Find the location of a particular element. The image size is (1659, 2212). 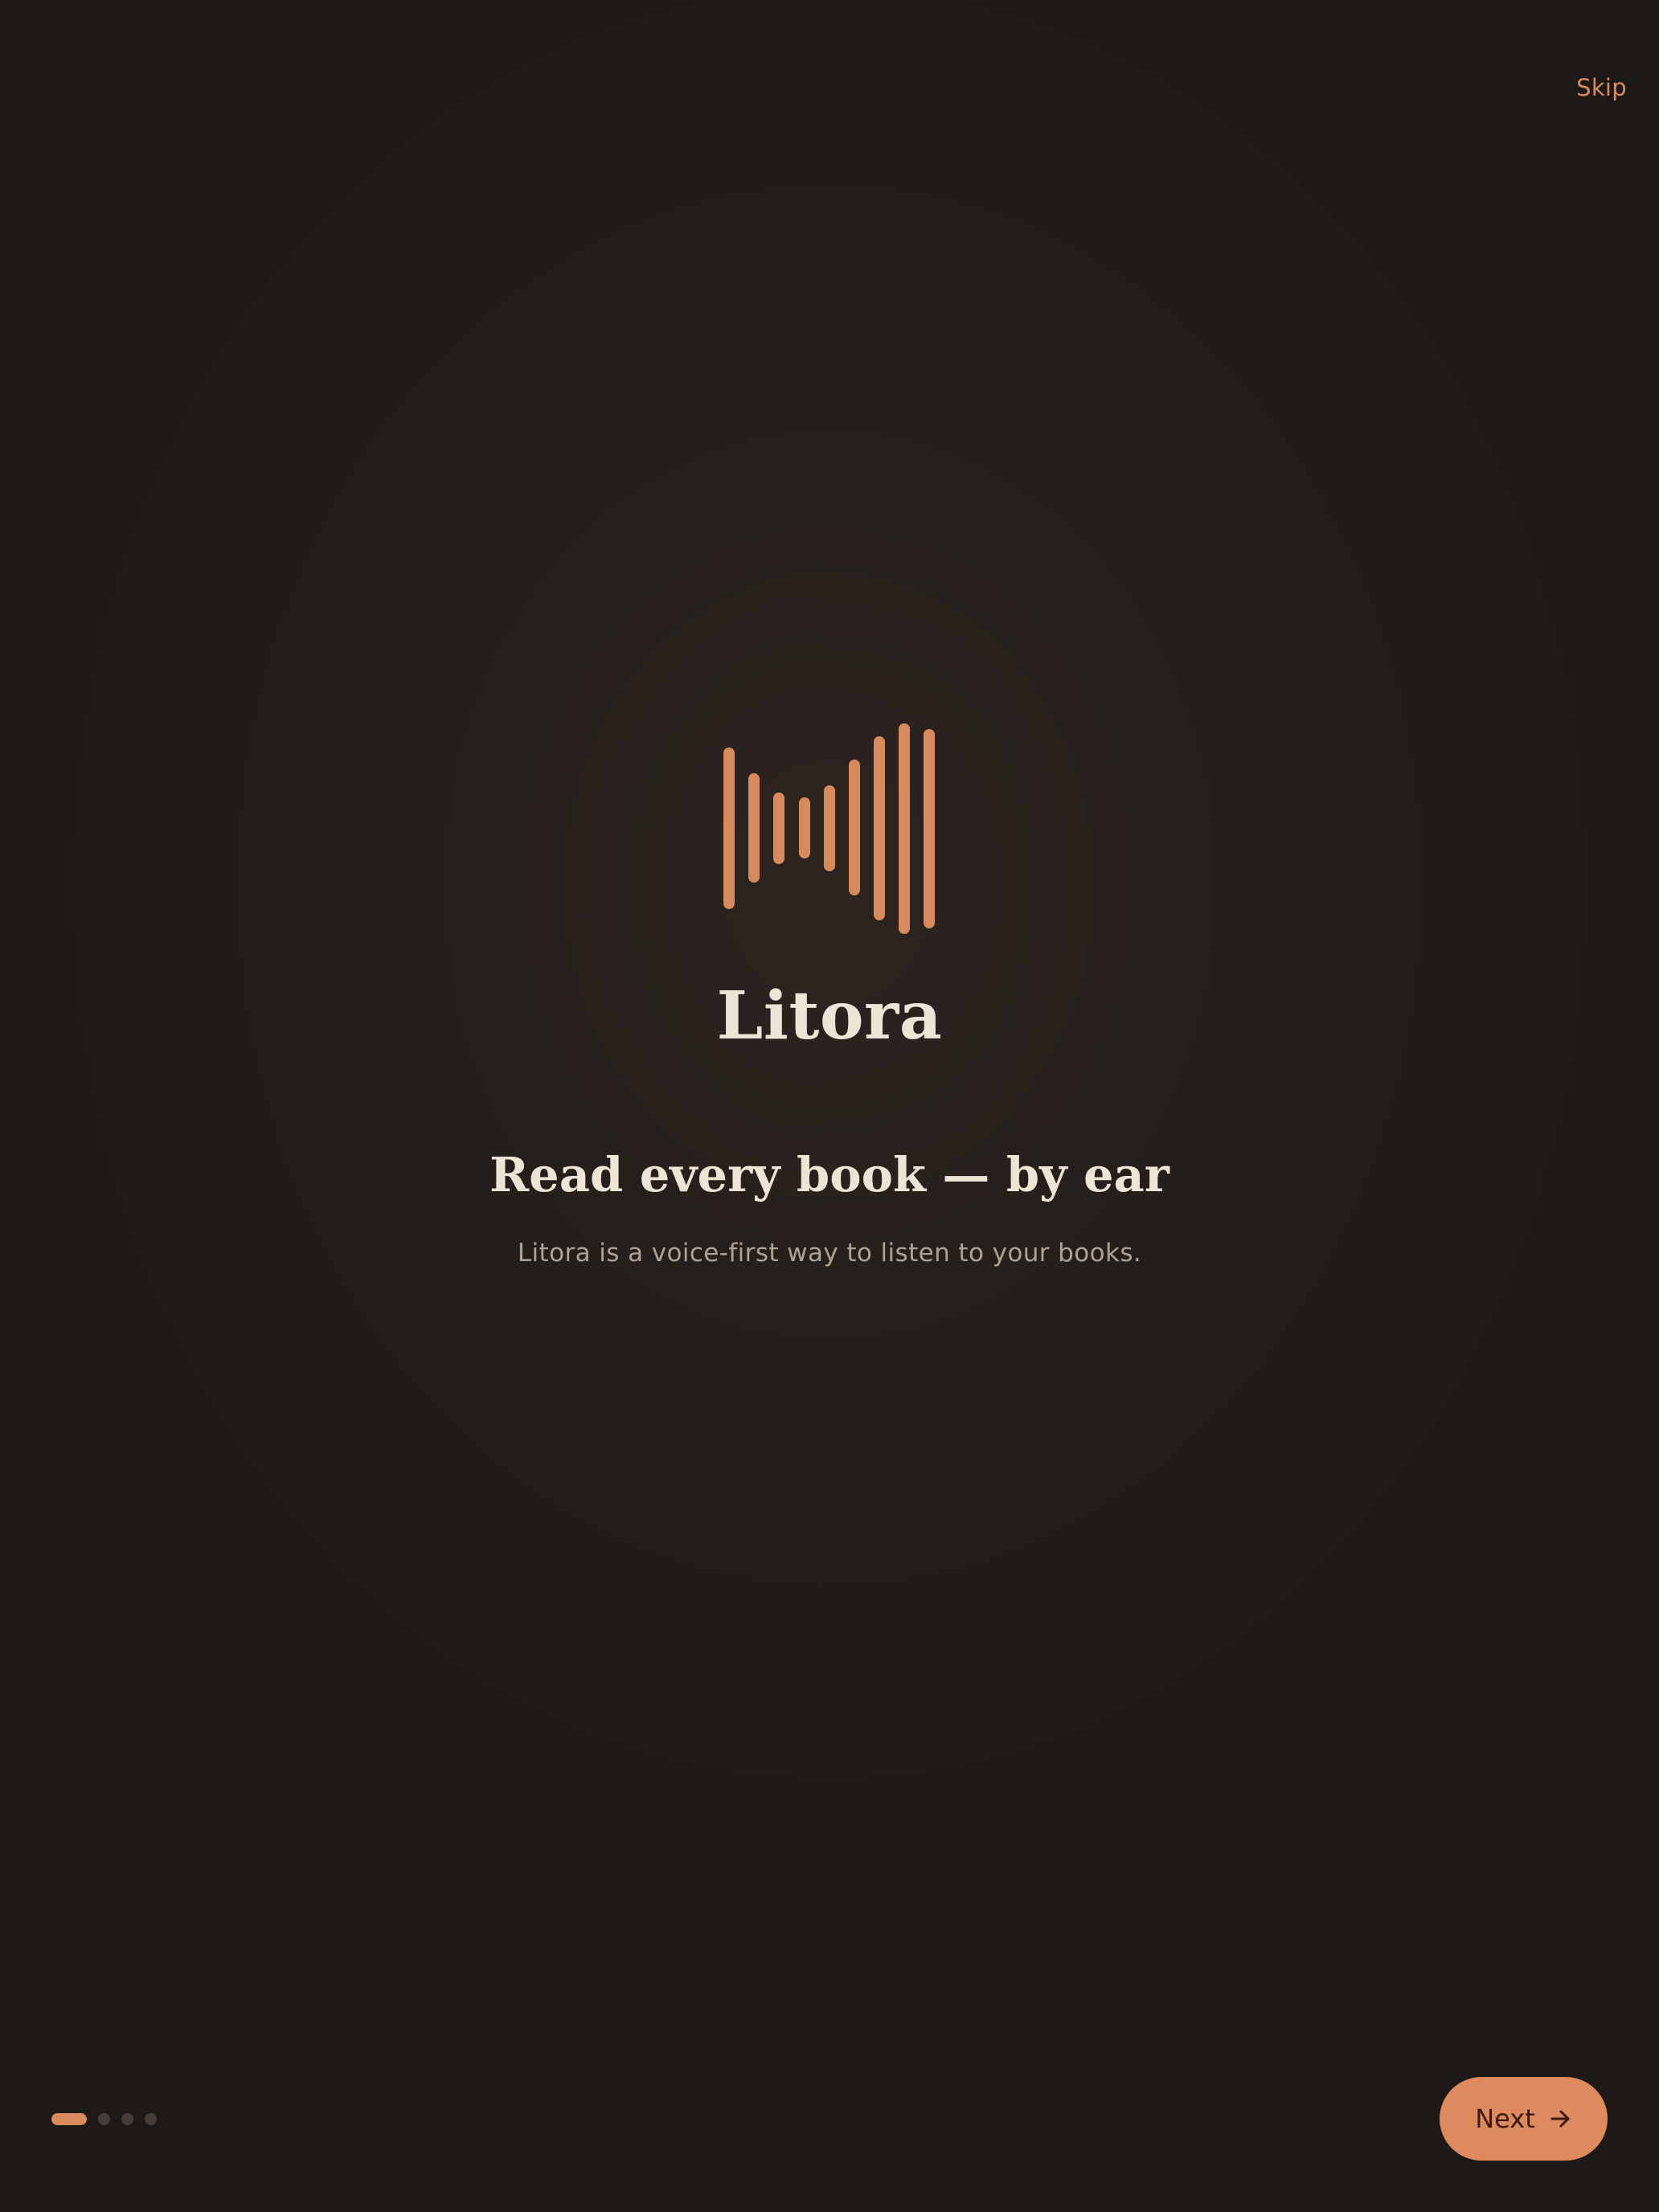

brand-name: Litora is located at coordinates (829, 1016).